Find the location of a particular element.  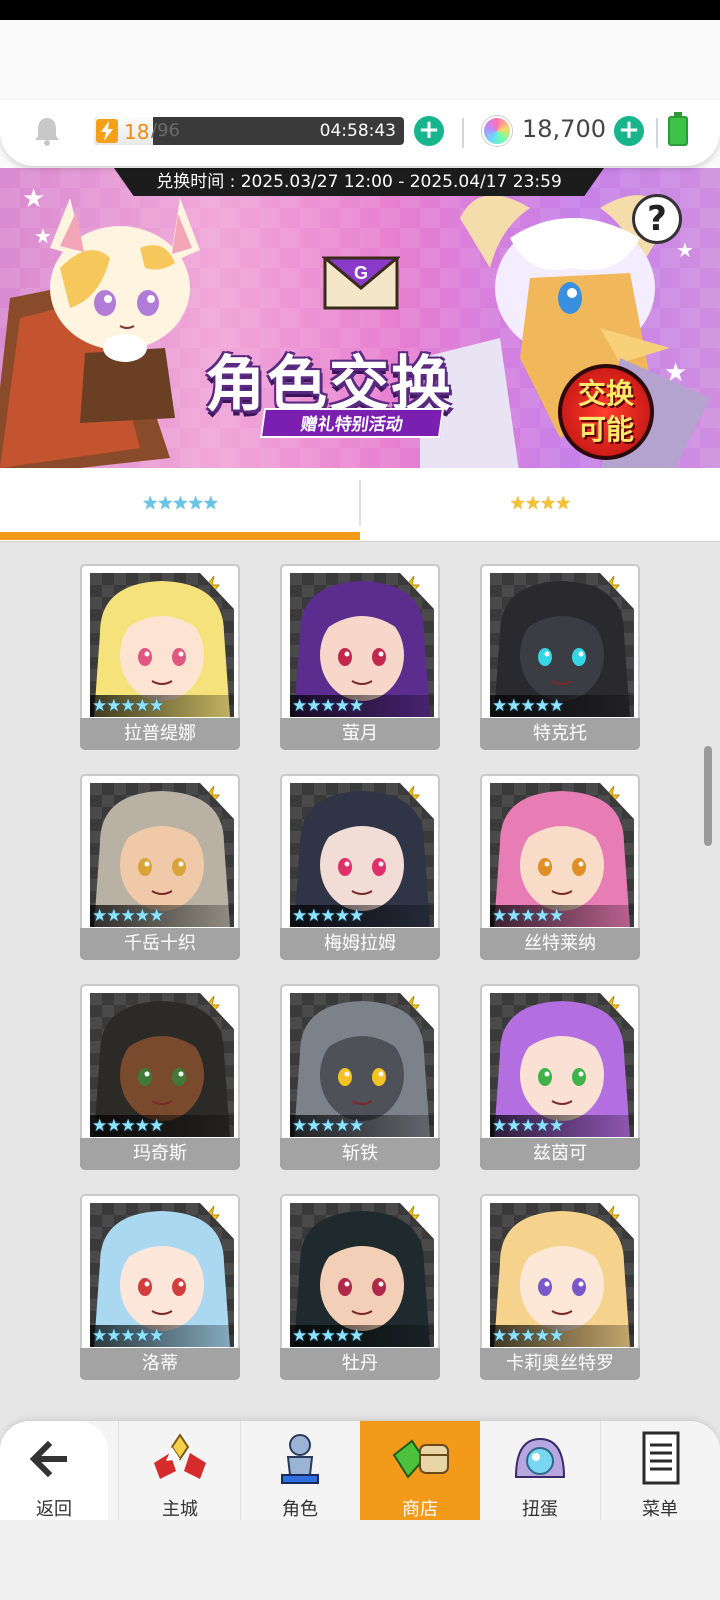

nav-menu: 菜单 is located at coordinates (660, 1471).